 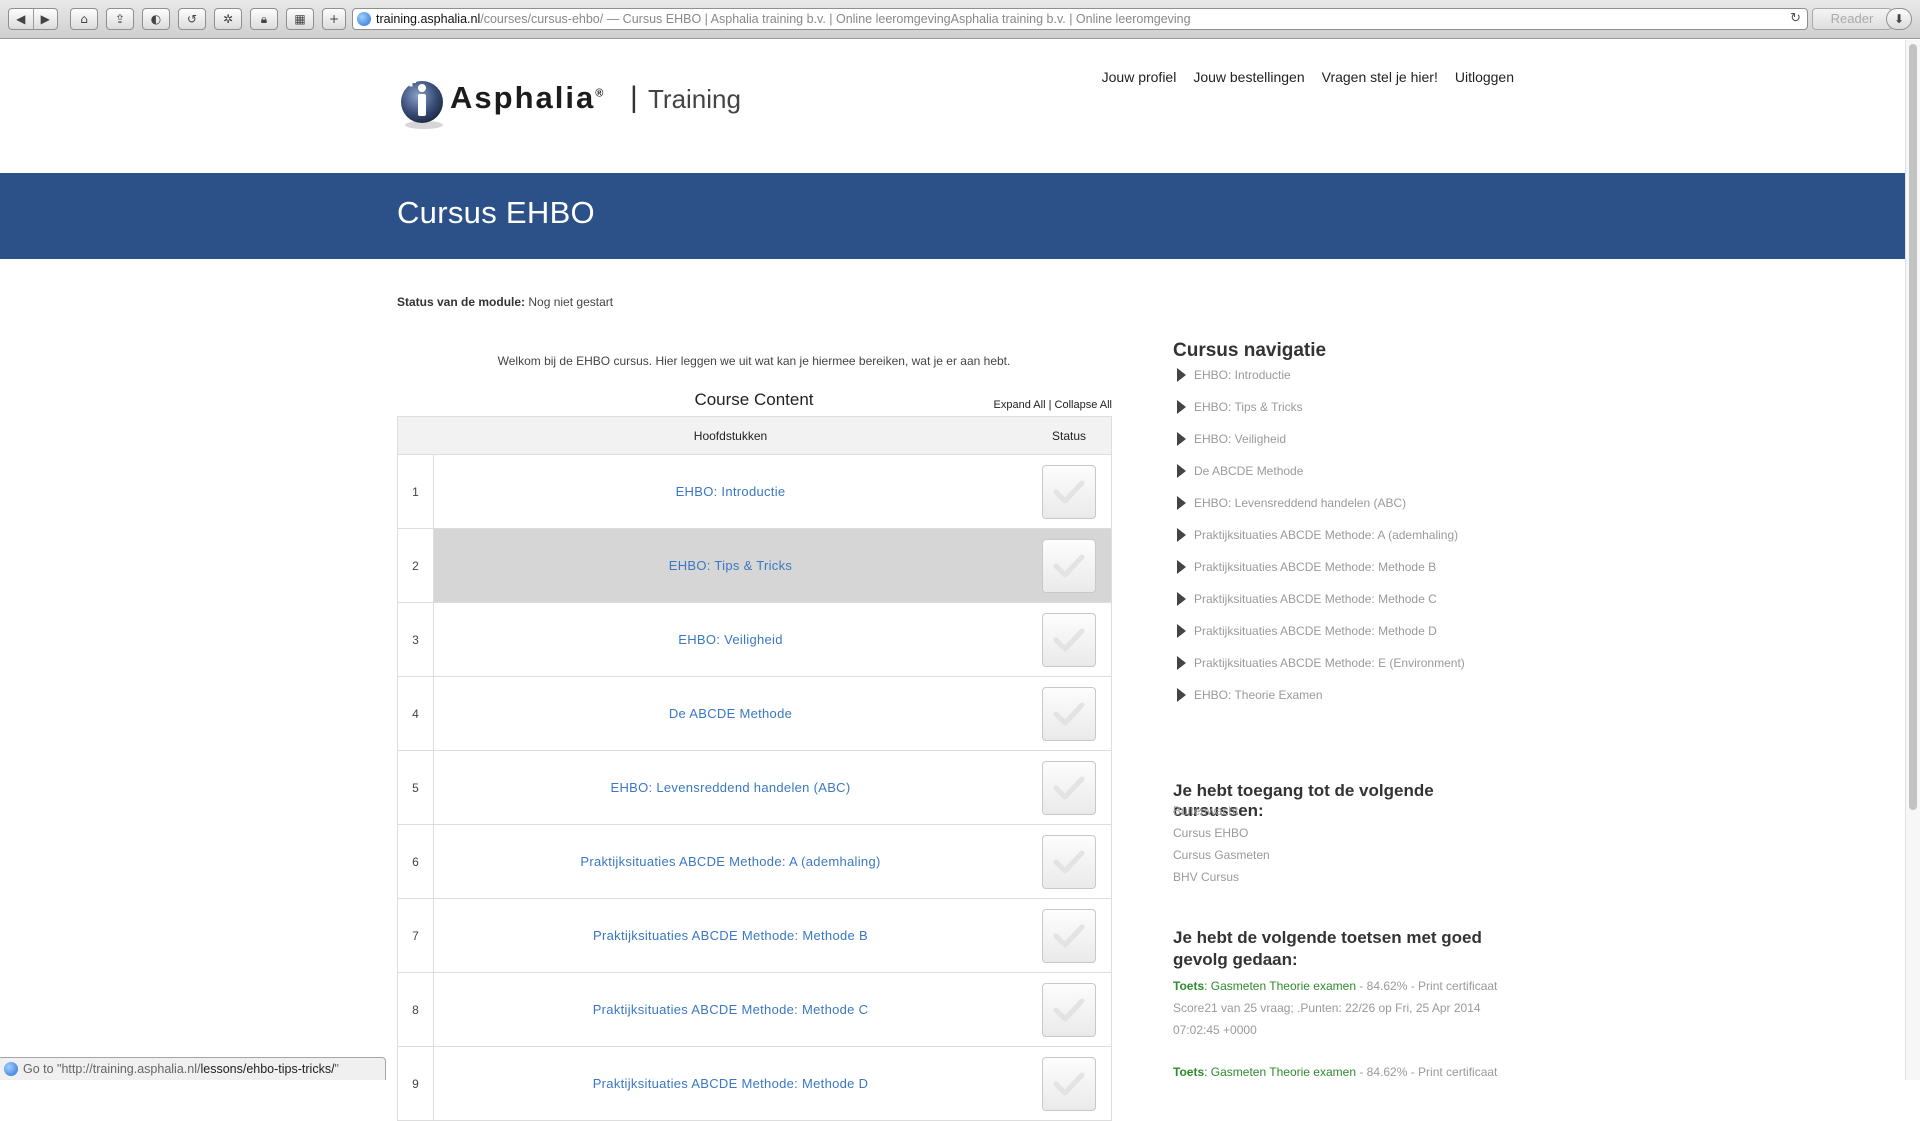 What do you see at coordinates (1343, 411) in the screenshot?
I see `course-nav-item: EHBO: Tips & Tricks` at bounding box center [1343, 411].